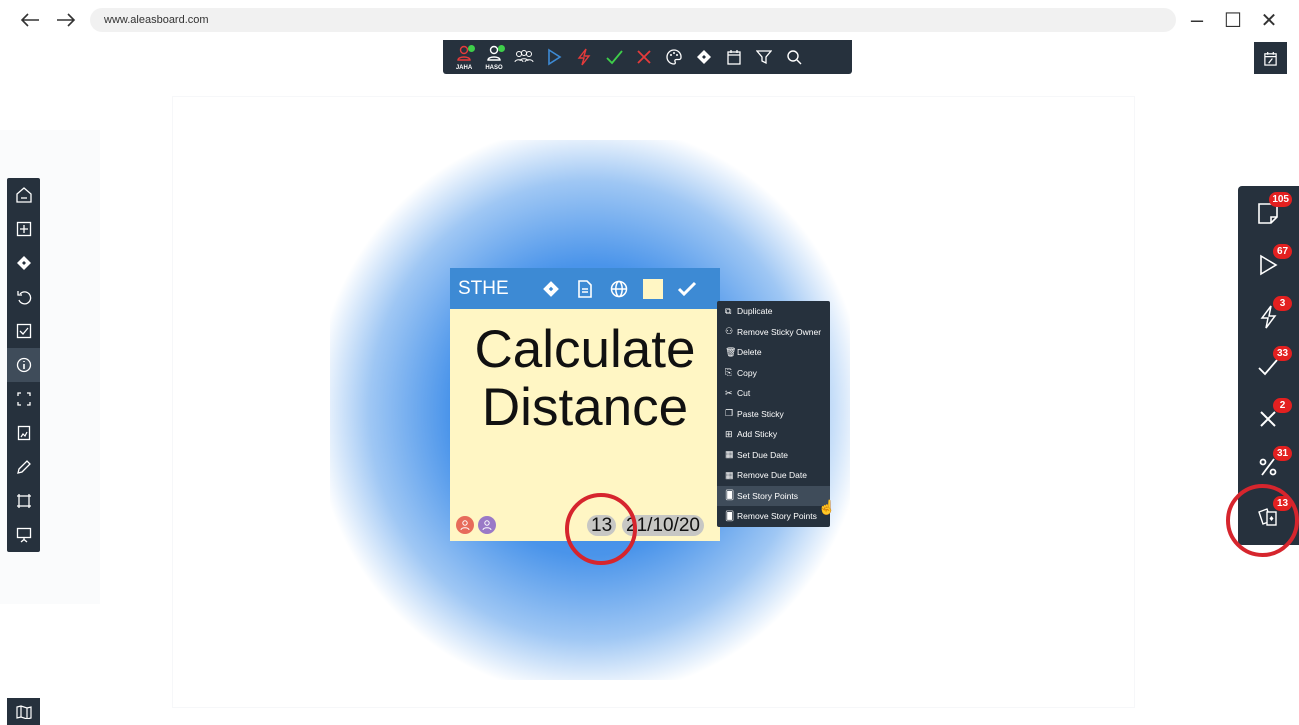 Image resolution: width=1299 pixels, height=725 pixels. I want to click on progress-percent-button: 31, so click(1270, 467).